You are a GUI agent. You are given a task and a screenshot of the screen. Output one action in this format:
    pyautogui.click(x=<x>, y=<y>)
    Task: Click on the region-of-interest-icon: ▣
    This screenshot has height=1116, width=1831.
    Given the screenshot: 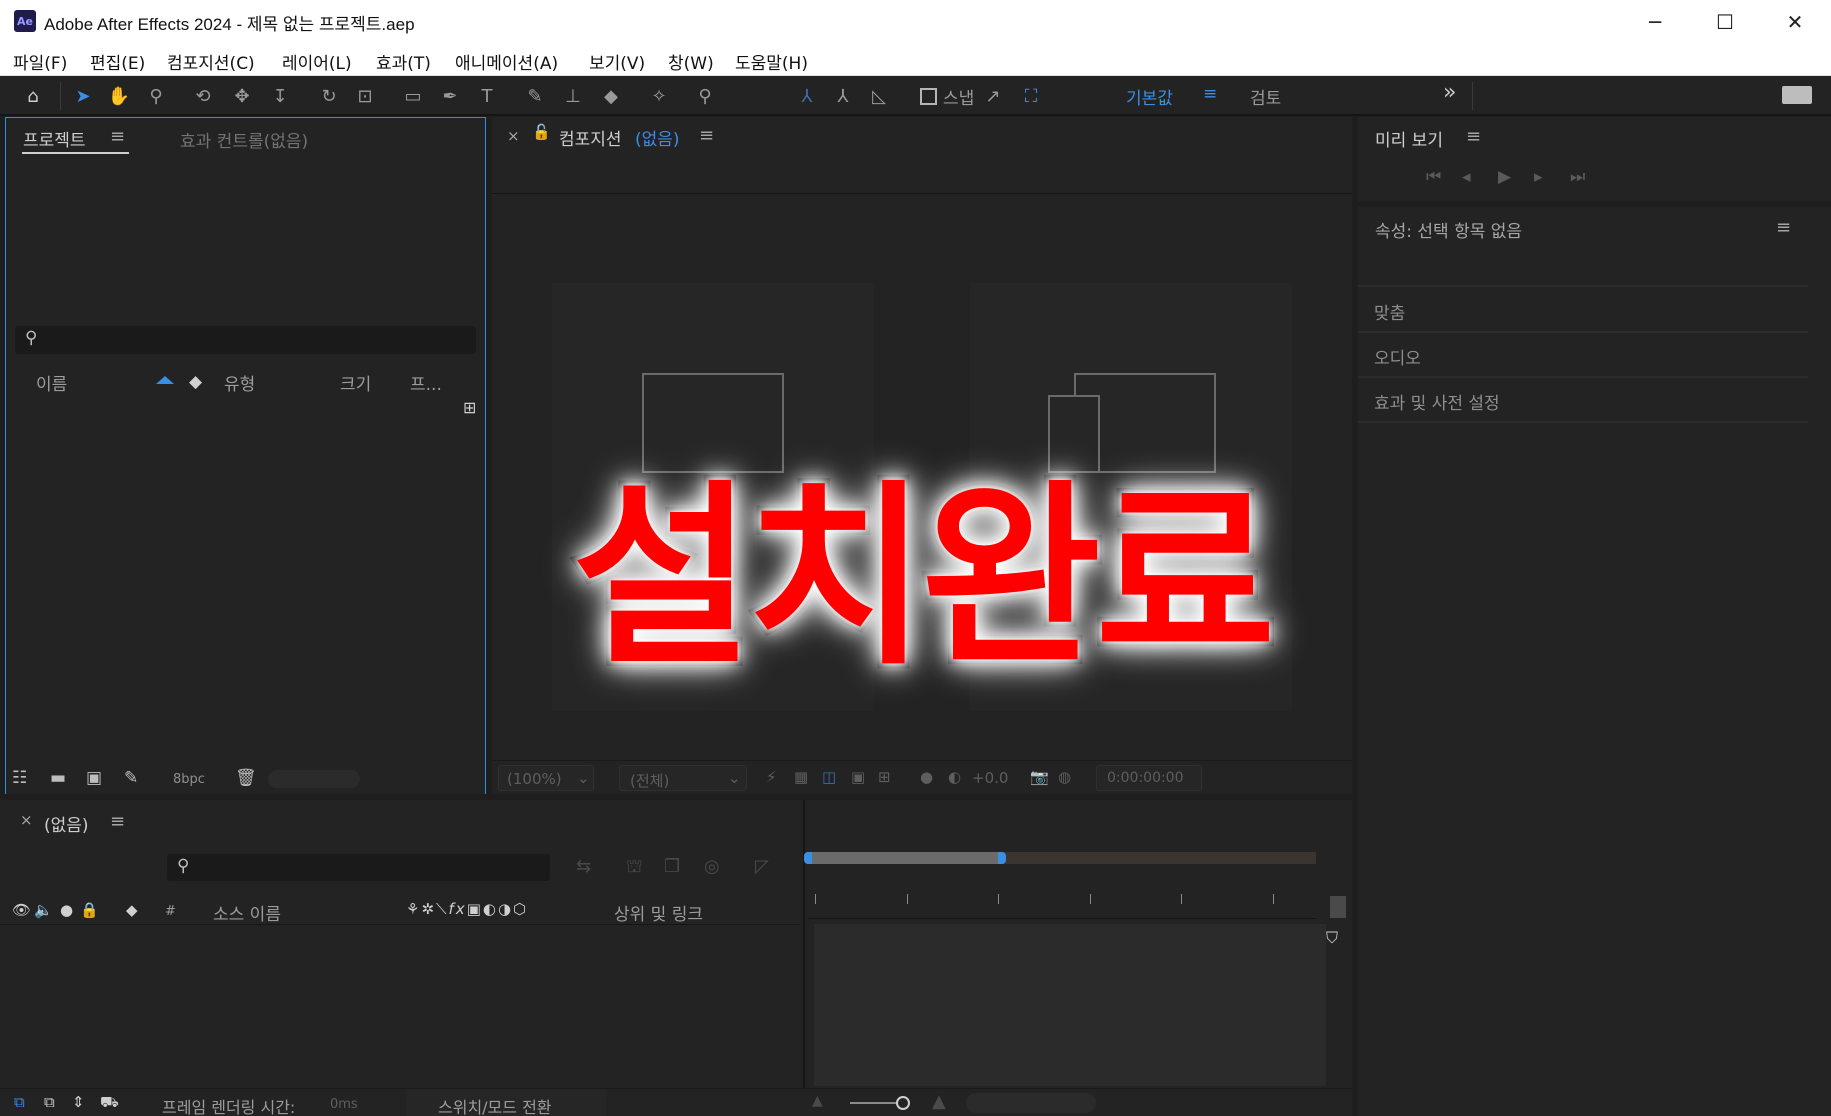 What is the action you would take?
    pyautogui.click(x=858, y=777)
    